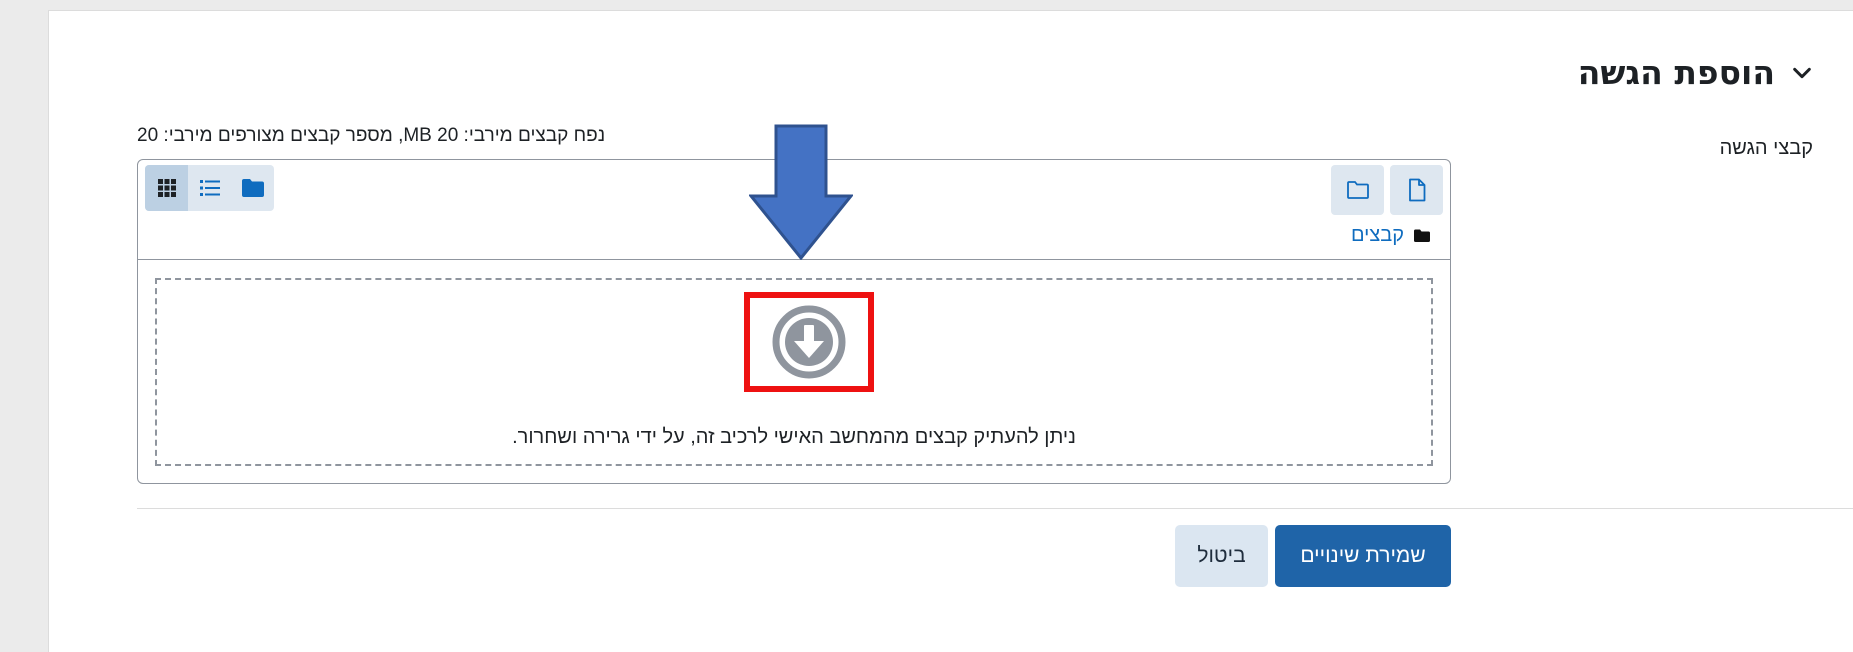 Image resolution: width=1853 pixels, height=652 pixels. I want to click on list-icon, so click(209, 188).